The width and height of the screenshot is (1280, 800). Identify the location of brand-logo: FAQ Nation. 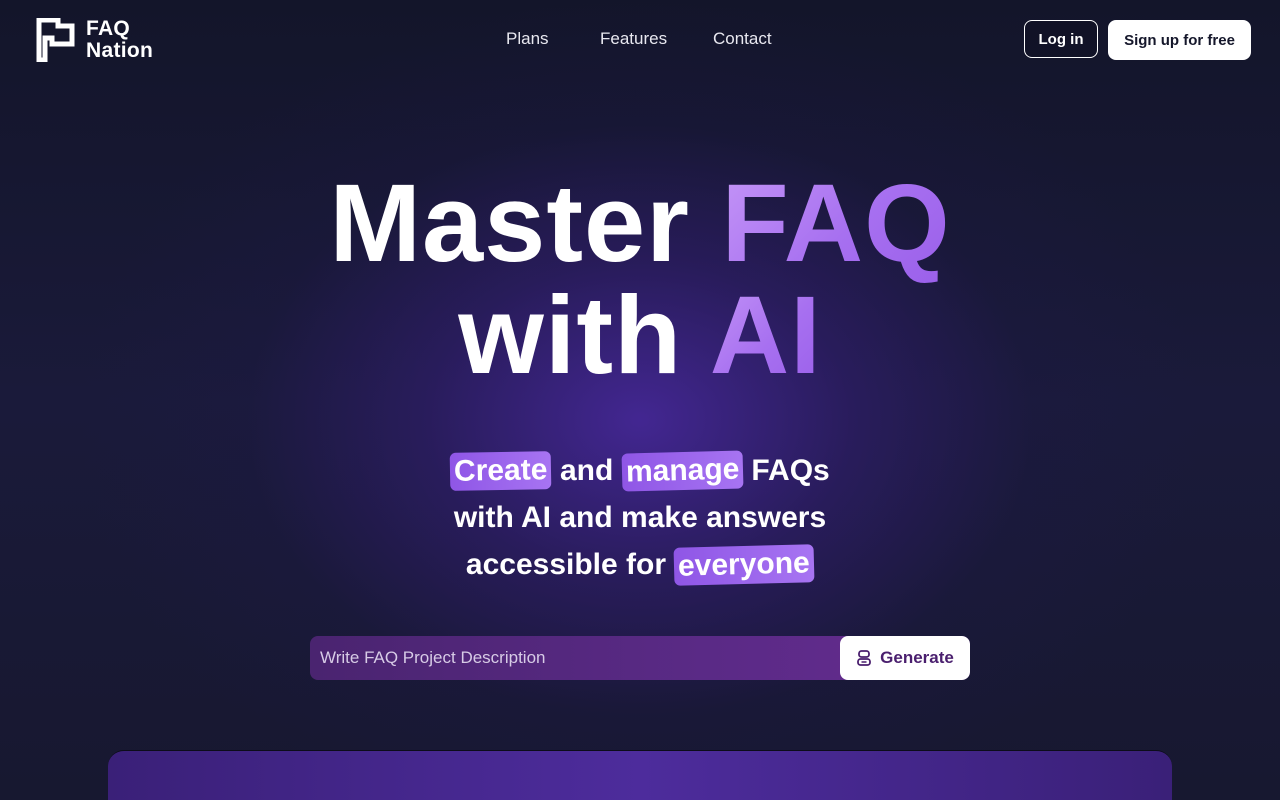
(94, 40).